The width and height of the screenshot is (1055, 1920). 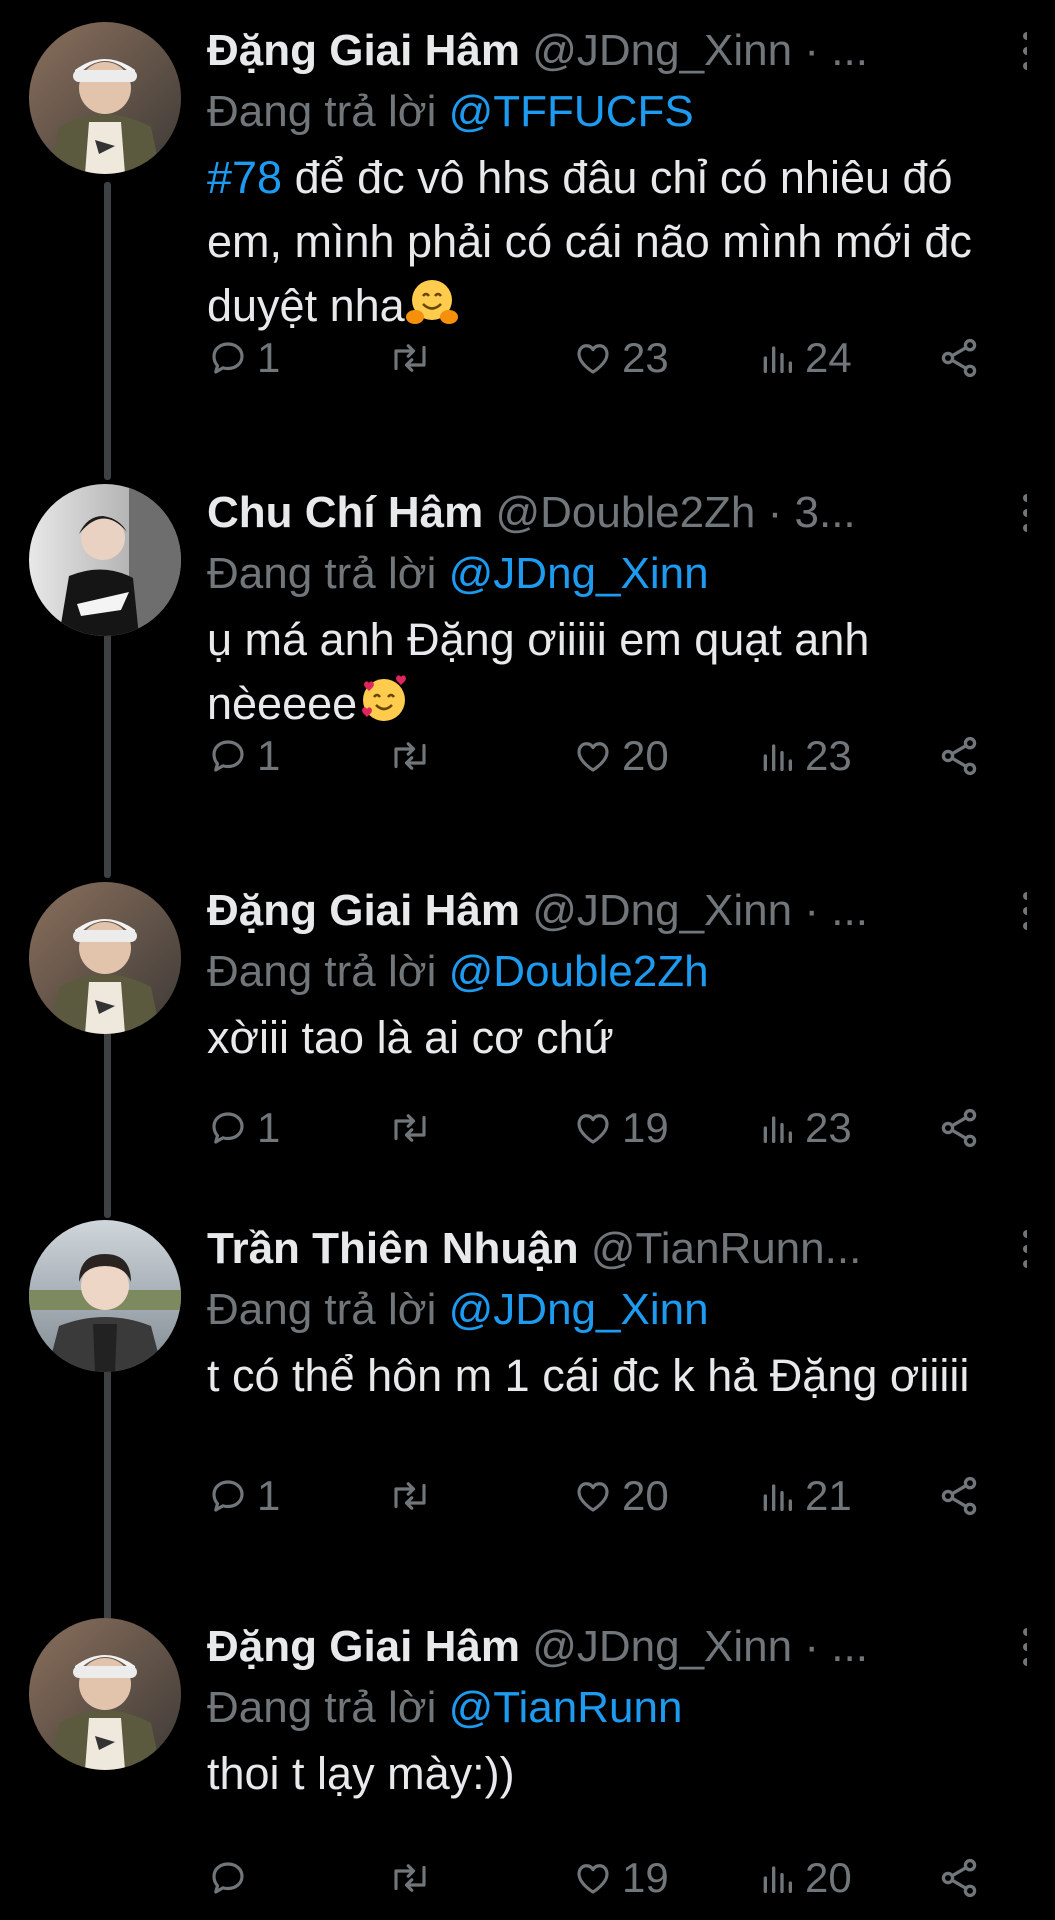 I want to click on tweet-text: xờiii tao là ai cơ chứ, so click(x=617, y=1038).